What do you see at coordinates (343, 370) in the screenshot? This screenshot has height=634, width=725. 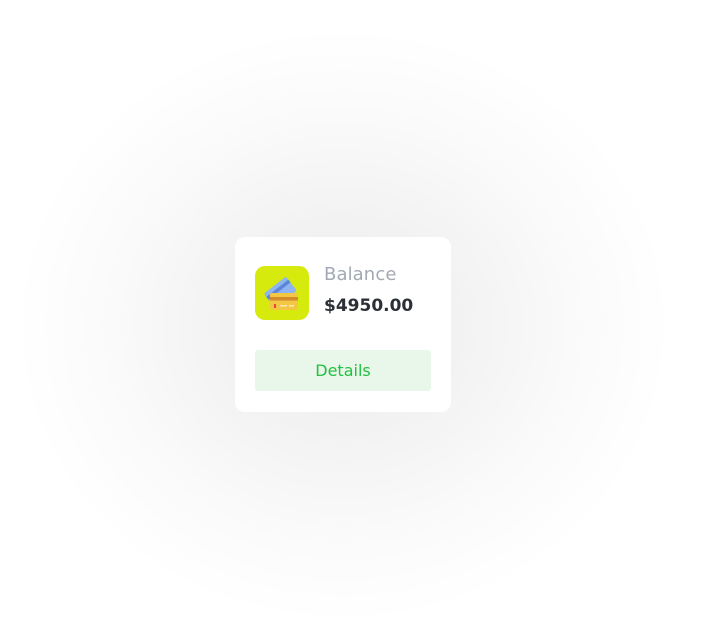 I see `details-button: Details` at bounding box center [343, 370].